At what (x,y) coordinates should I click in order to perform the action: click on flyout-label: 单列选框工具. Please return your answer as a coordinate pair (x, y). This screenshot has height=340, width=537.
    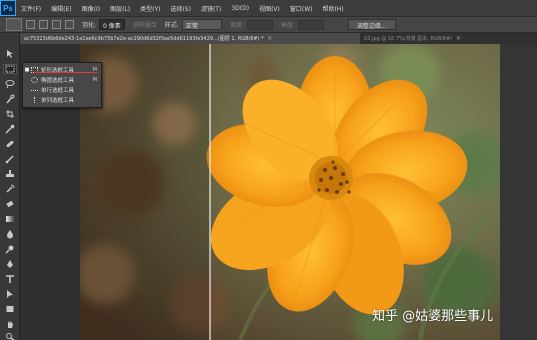
    Looking at the image, I should click on (58, 101).